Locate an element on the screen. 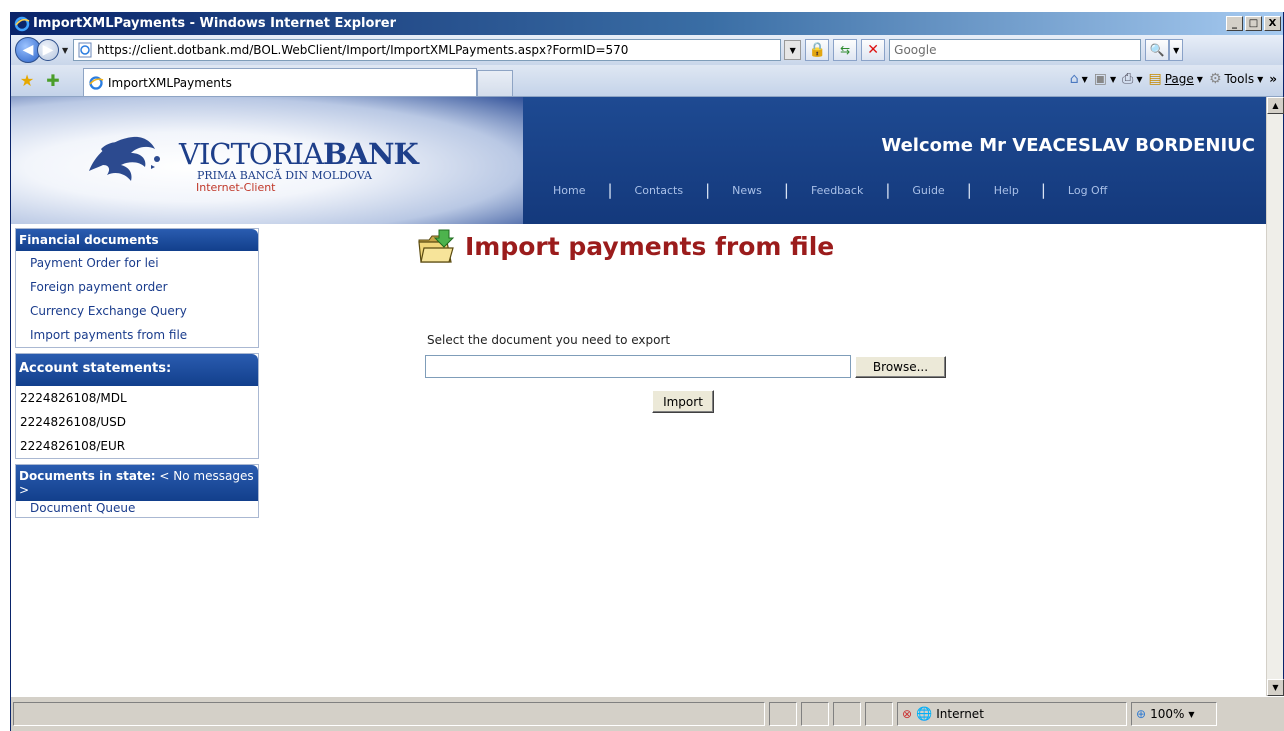 The width and height of the screenshot is (1284, 731). window-controls: _ □ X is located at coordinates (1254, 23).